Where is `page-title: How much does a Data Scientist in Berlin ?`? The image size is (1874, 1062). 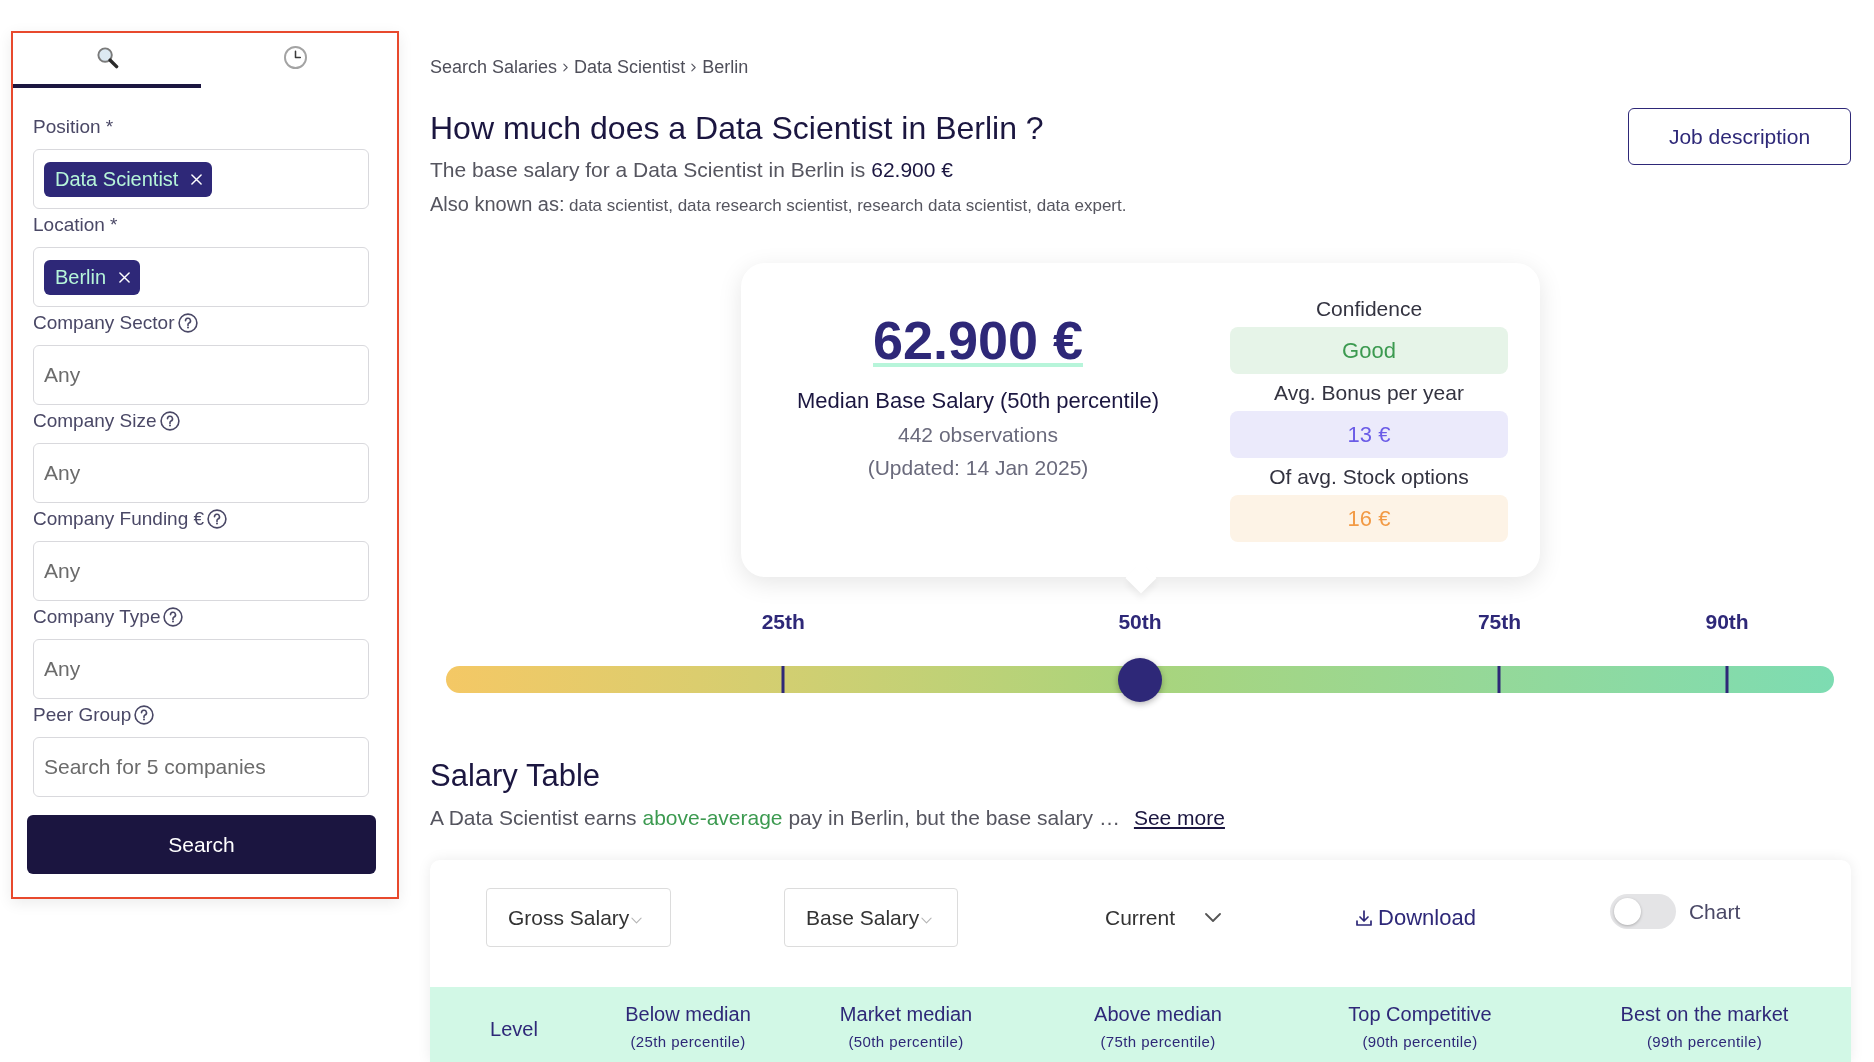 page-title: How much does a Data Scientist in Berlin ? is located at coordinates (737, 128).